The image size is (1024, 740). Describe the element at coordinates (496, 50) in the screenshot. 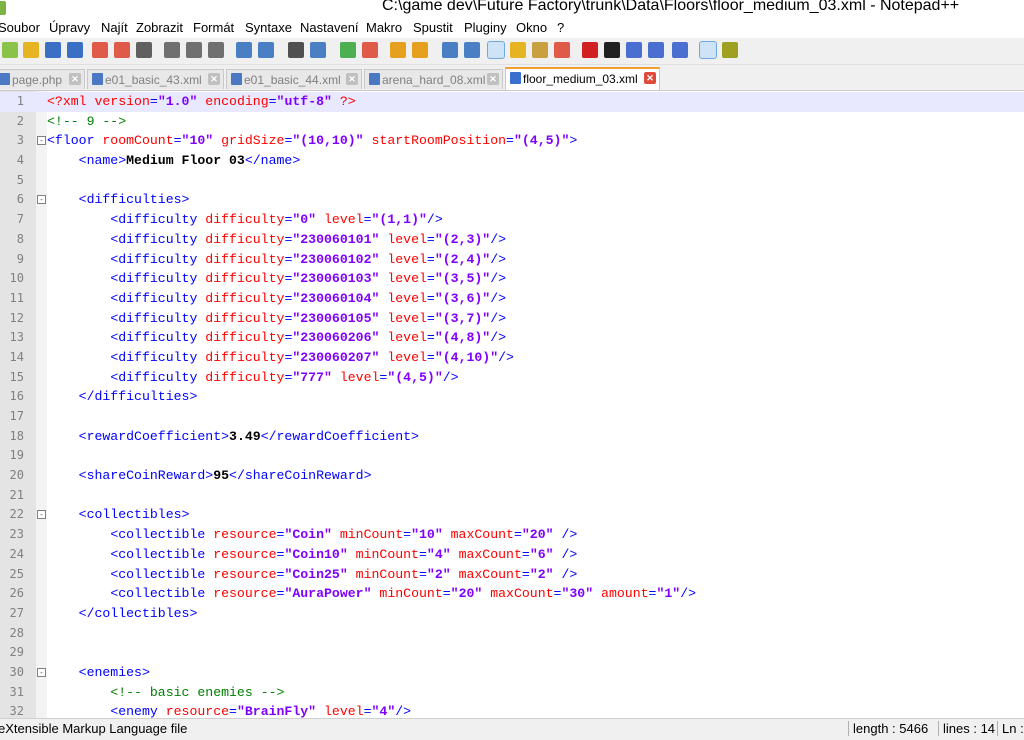

I see `indent-guide-icon` at that location.